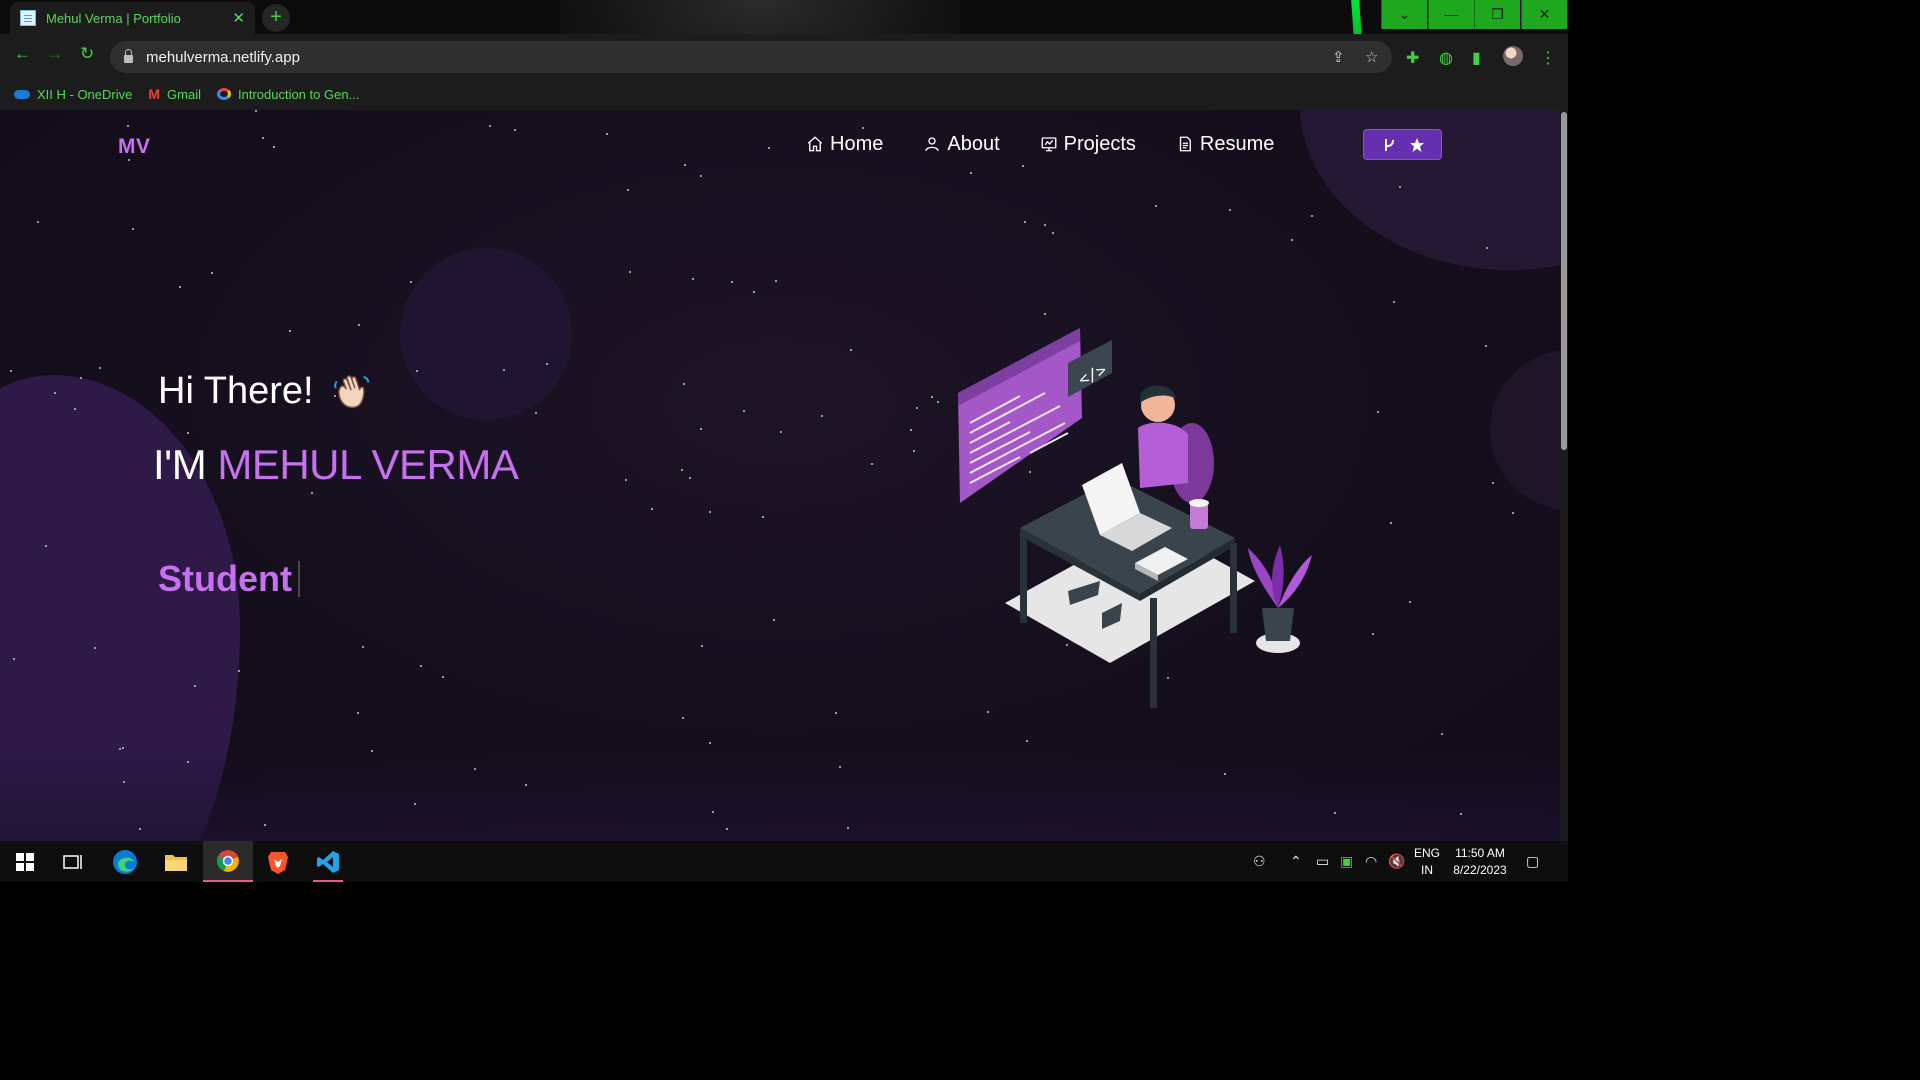  I want to click on windows-taskbar: ⚇ ⌃ ▭ ▣ ◠ 🔇 ENG IN 11:50 AM 8/22/2023 ▢, so click(784, 861).